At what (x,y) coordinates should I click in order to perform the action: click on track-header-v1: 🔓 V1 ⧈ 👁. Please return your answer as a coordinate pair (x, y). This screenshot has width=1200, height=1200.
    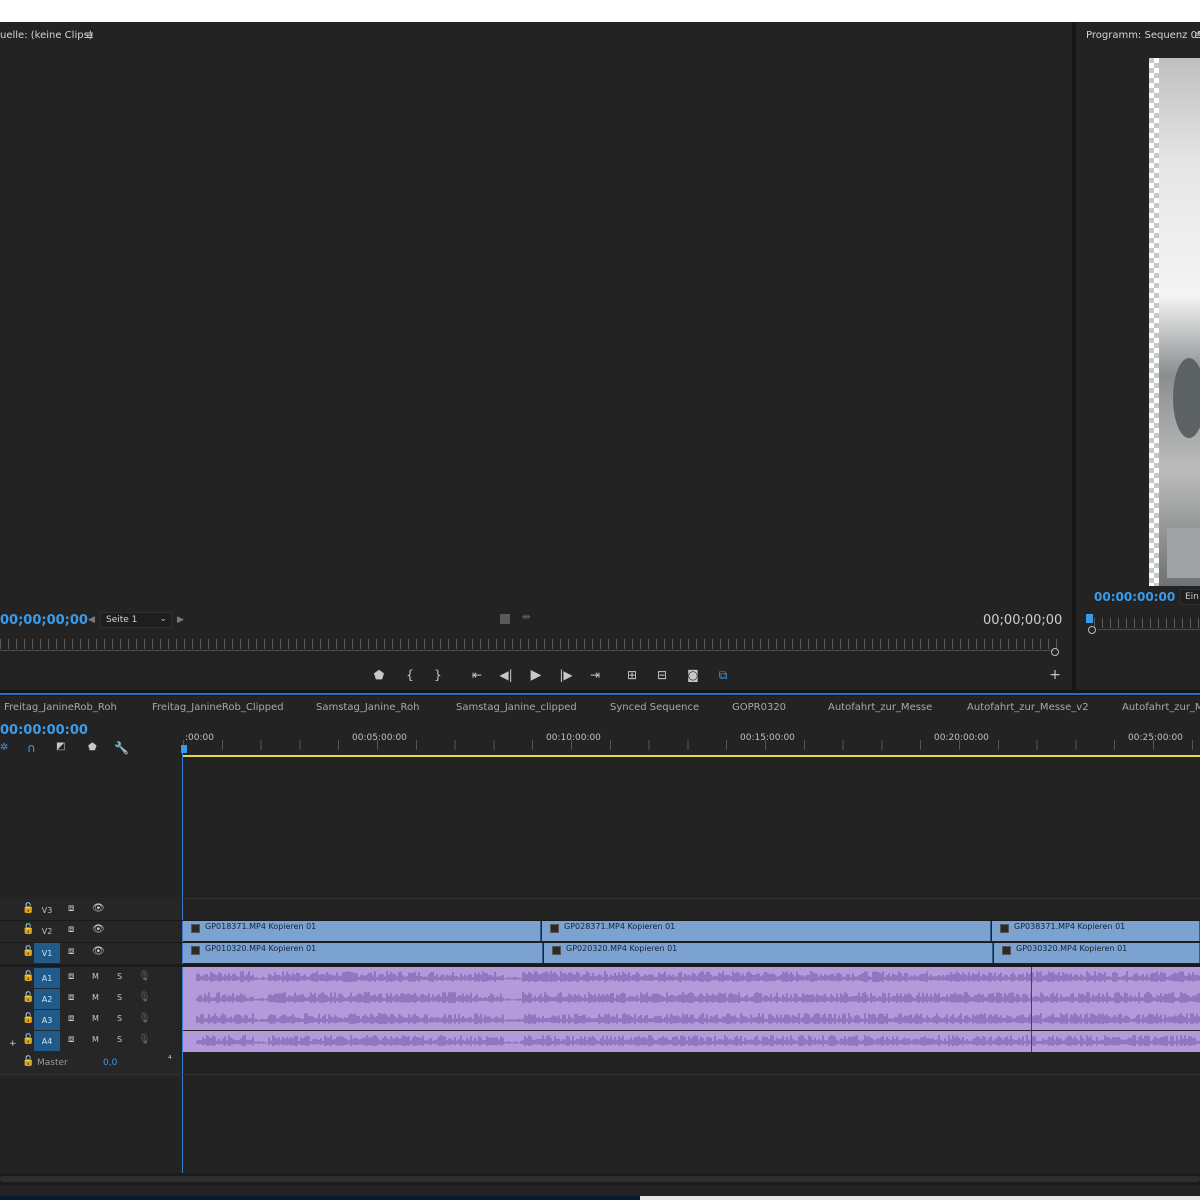
    Looking at the image, I should click on (90, 953).